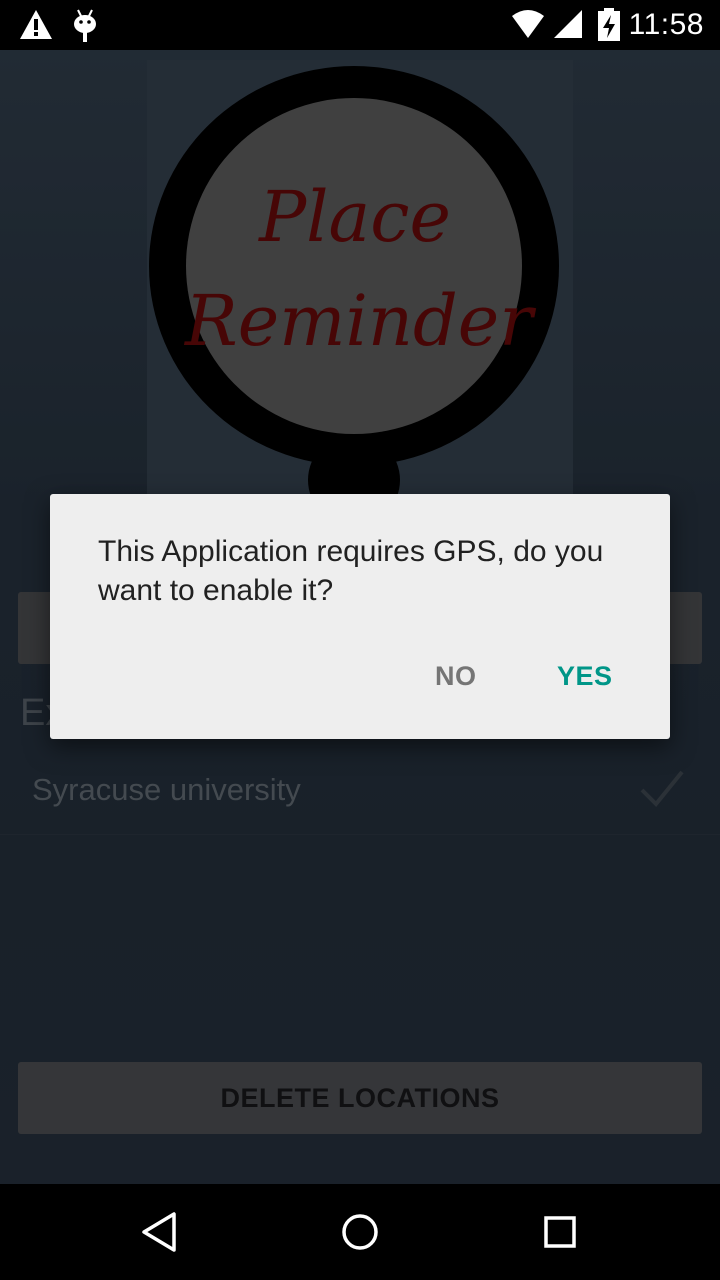 The image size is (720, 1280). What do you see at coordinates (609, 24) in the screenshot?
I see `battery-charging-icon` at bounding box center [609, 24].